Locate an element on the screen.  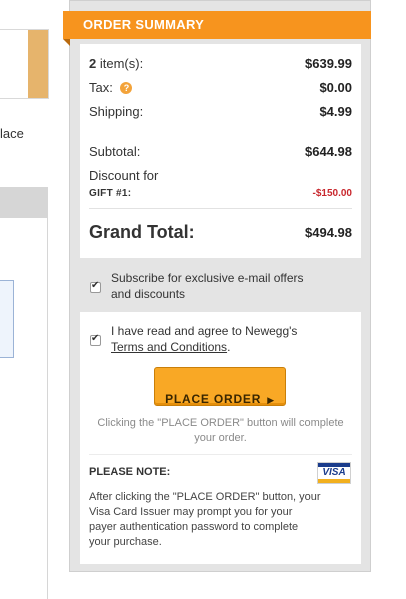
agree-label-line2: Terms and Conditions. is located at coordinates (170, 347).